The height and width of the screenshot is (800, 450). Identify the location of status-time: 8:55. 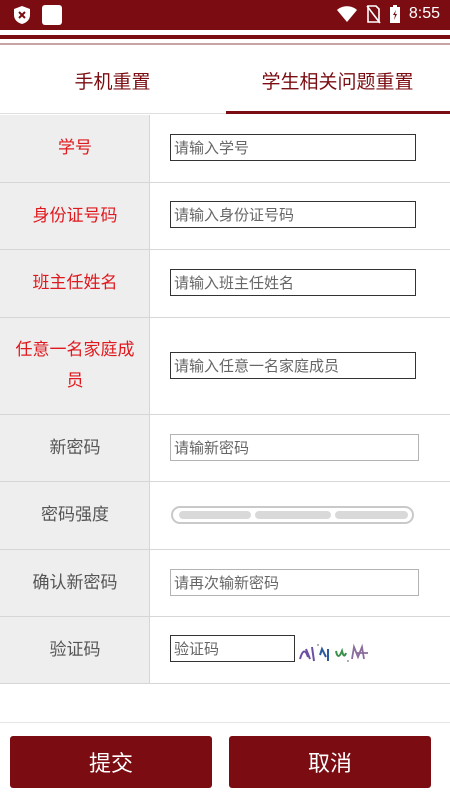
(424, 13).